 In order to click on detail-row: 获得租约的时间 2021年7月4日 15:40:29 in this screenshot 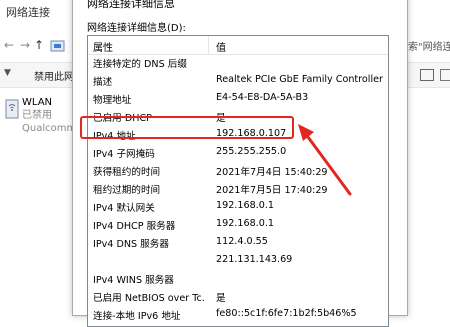, I will do `click(238, 171)`.